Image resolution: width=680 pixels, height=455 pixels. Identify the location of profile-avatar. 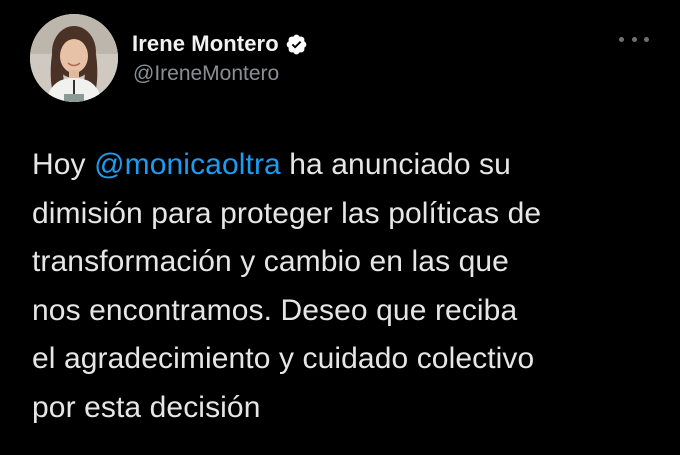
(74, 58).